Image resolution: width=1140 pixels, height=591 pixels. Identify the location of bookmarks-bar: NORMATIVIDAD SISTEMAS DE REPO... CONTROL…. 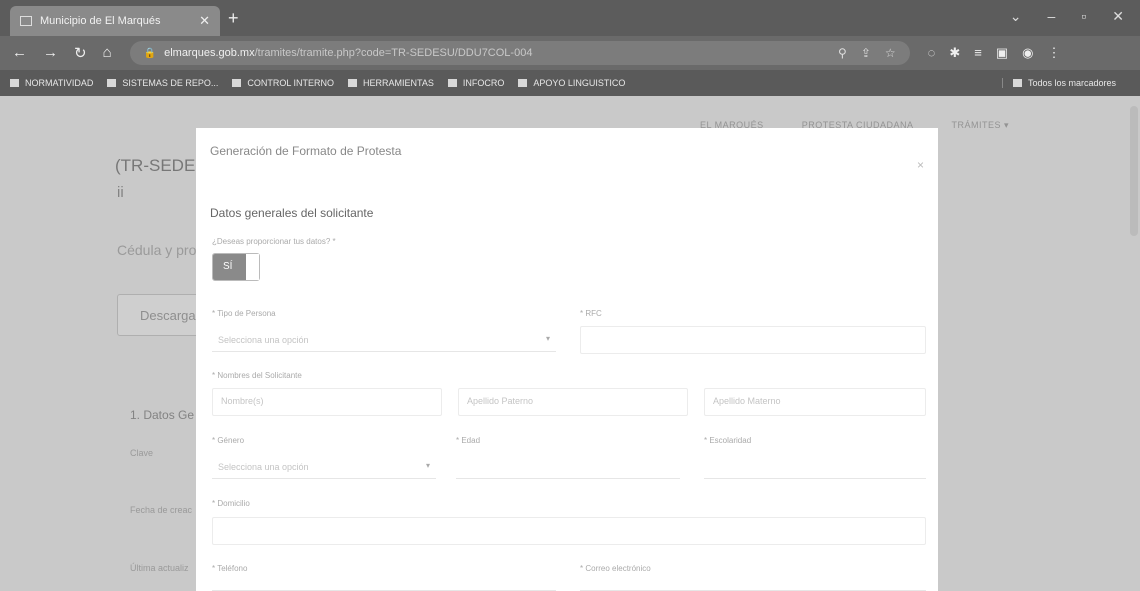
(570, 83).